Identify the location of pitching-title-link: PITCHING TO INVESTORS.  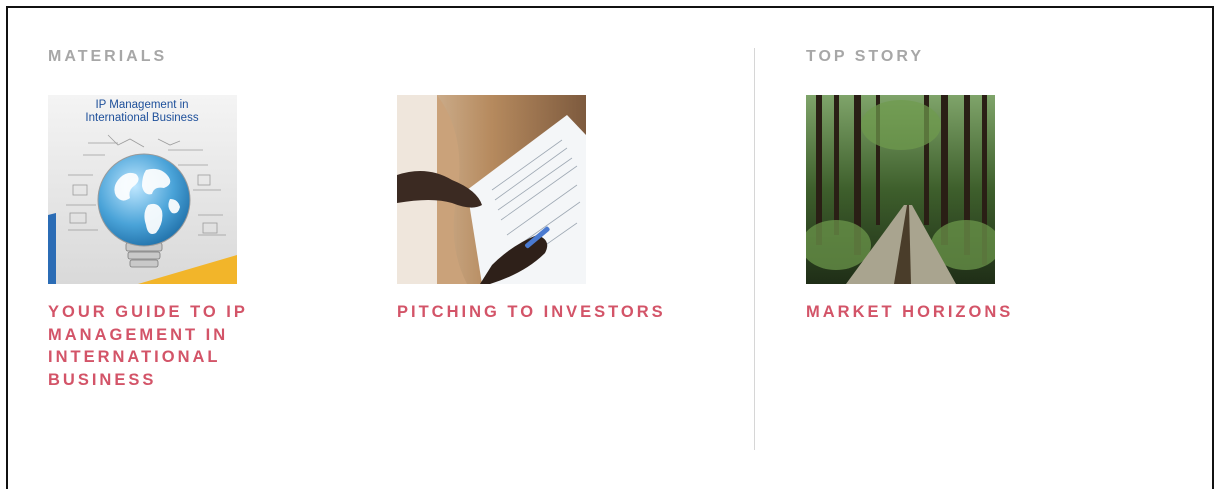
(557, 312).